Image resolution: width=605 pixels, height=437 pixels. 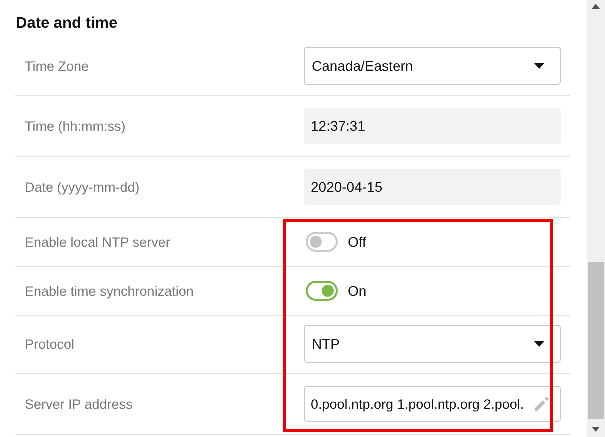 What do you see at coordinates (67, 24) in the screenshot?
I see `section-title: Date and time` at bounding box center [67, 24].